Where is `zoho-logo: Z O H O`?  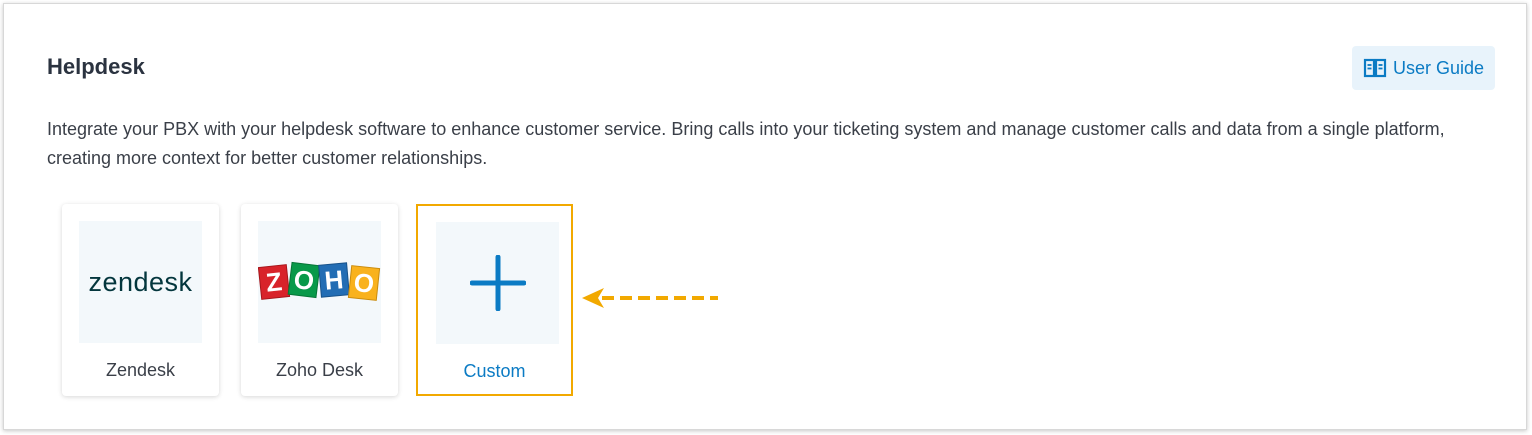
zoho-logo: Z O H O is located at coordinates (319, 282).